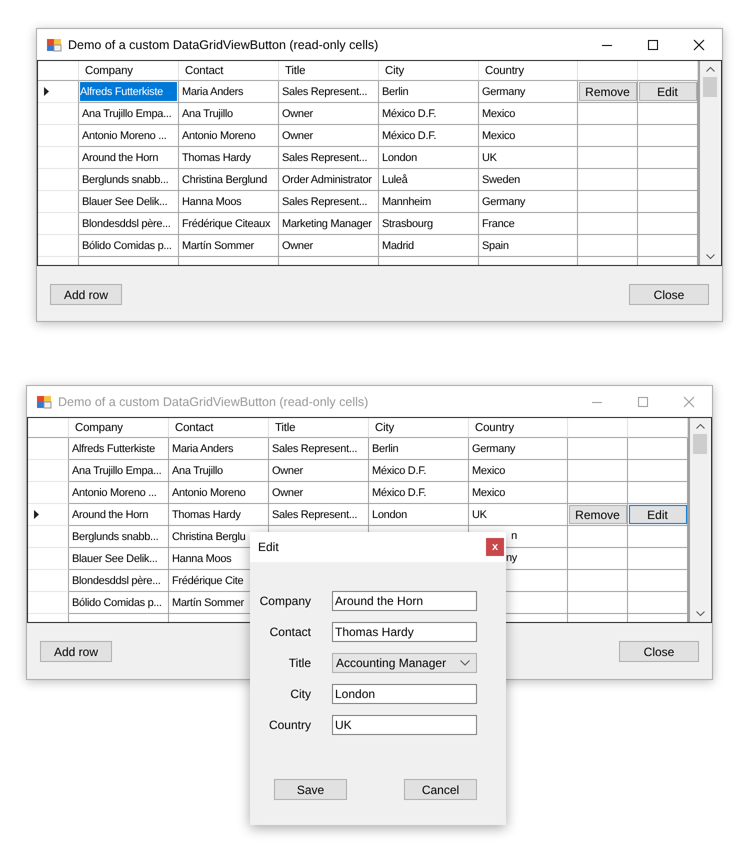 This screenshot has height=856, width=746. I want to click on row-header, so click(58, 92).